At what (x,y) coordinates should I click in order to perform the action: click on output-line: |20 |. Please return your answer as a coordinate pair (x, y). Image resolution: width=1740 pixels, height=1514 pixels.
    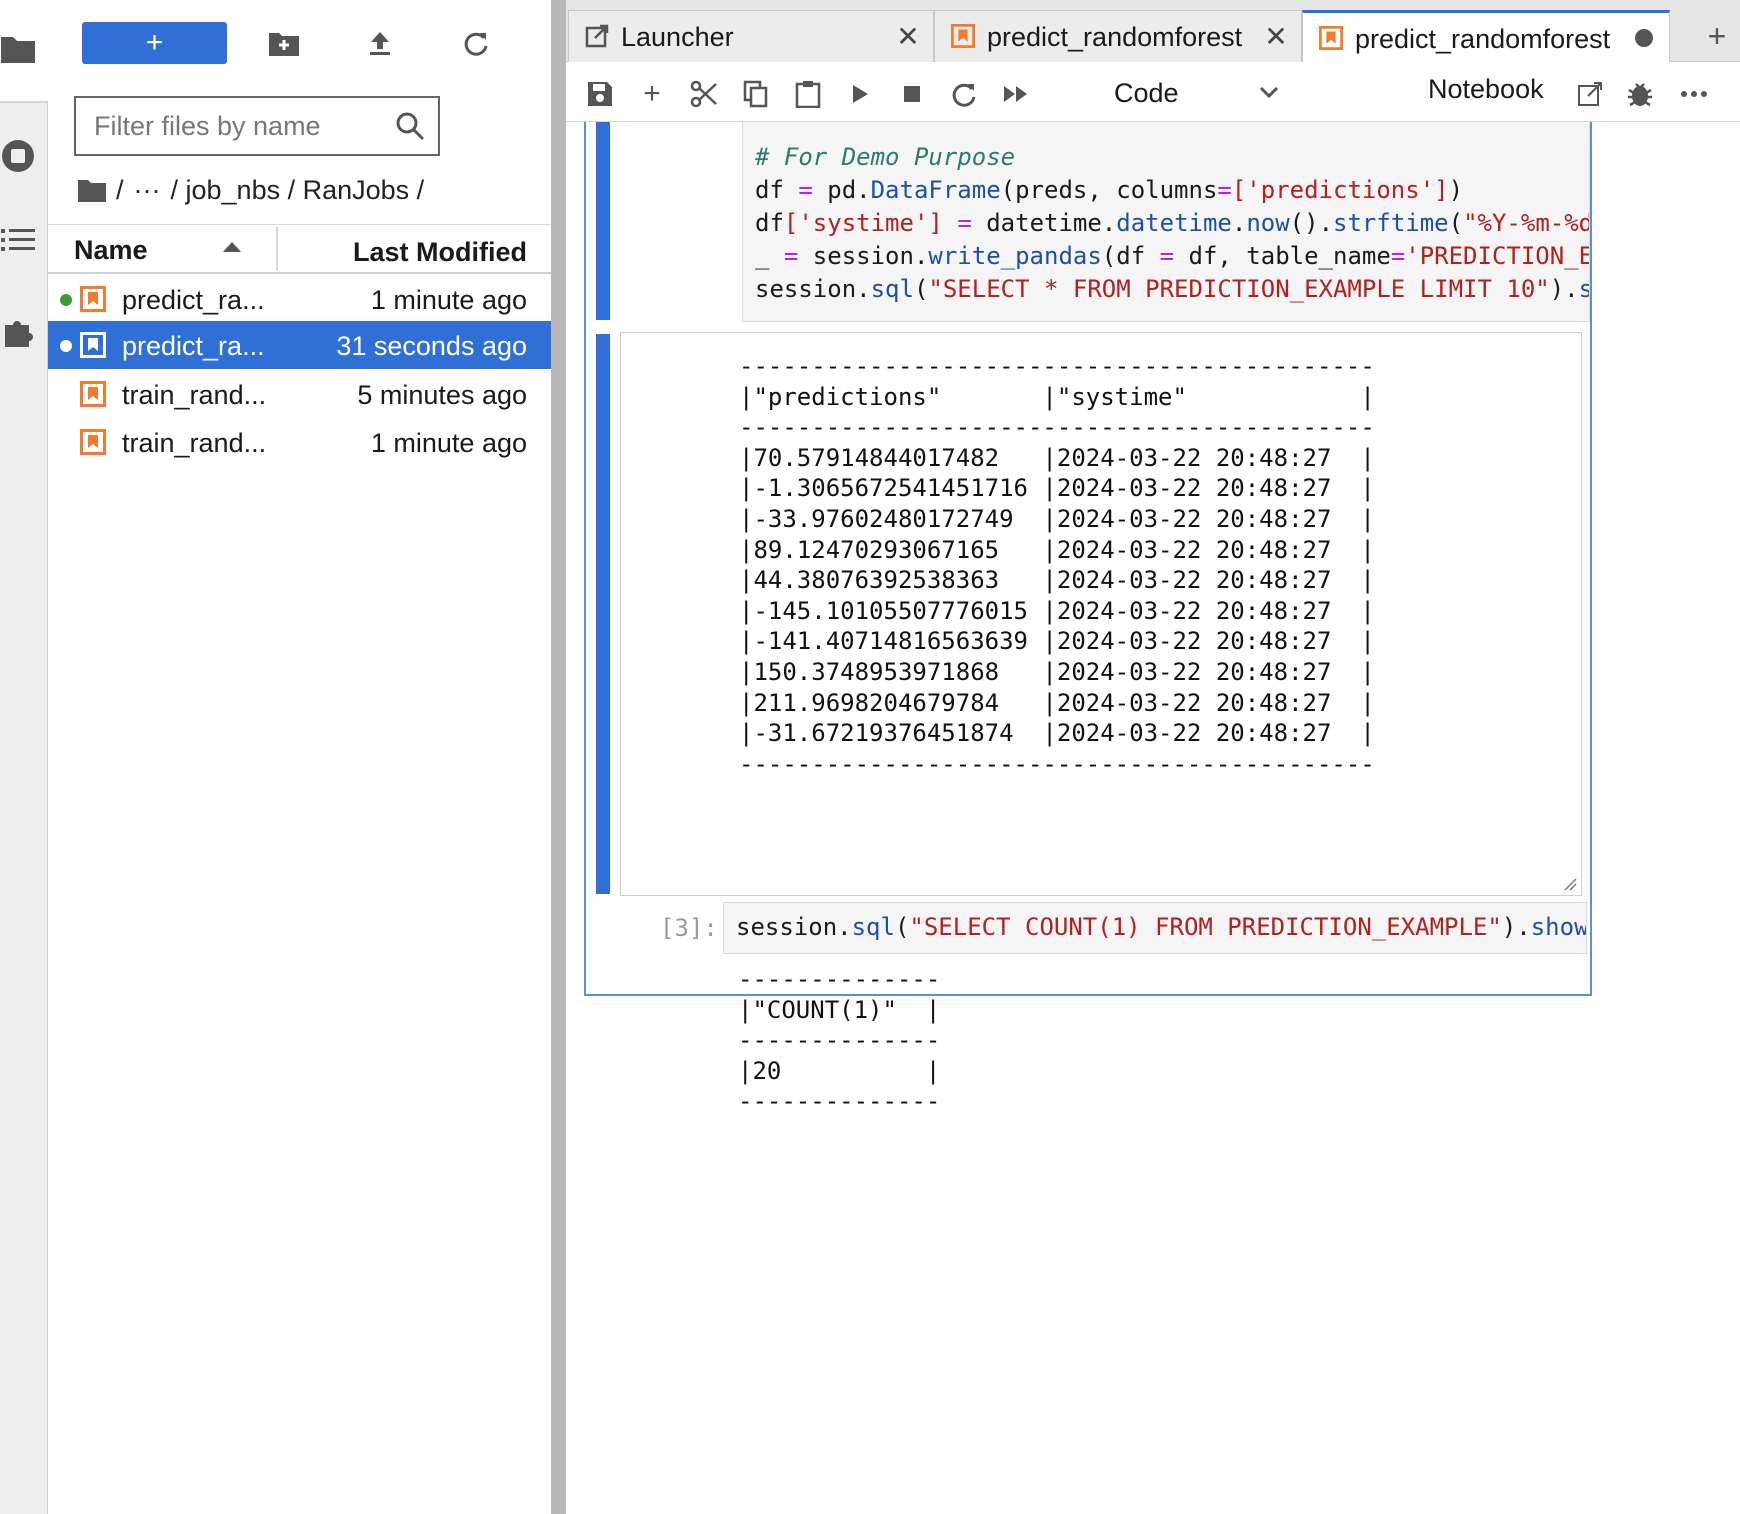
    Looking at the image, I should click on (839, 1070).